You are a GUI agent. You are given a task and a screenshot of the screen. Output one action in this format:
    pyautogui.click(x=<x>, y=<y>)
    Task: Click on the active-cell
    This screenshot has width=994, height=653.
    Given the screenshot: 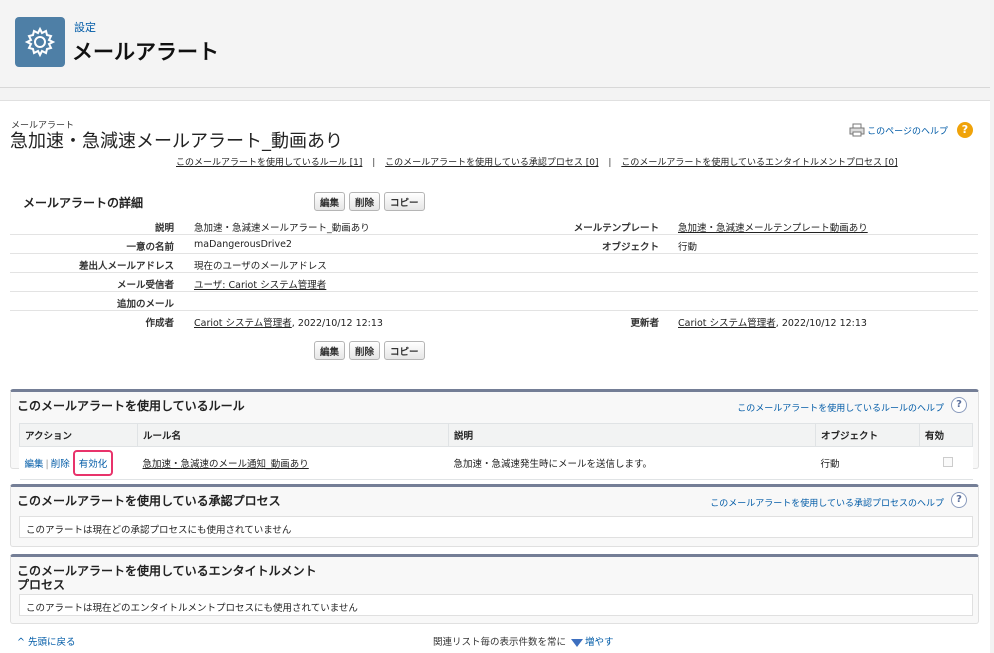 What is the action you would take?
    pyautogui.click(x=946, y=463)
    